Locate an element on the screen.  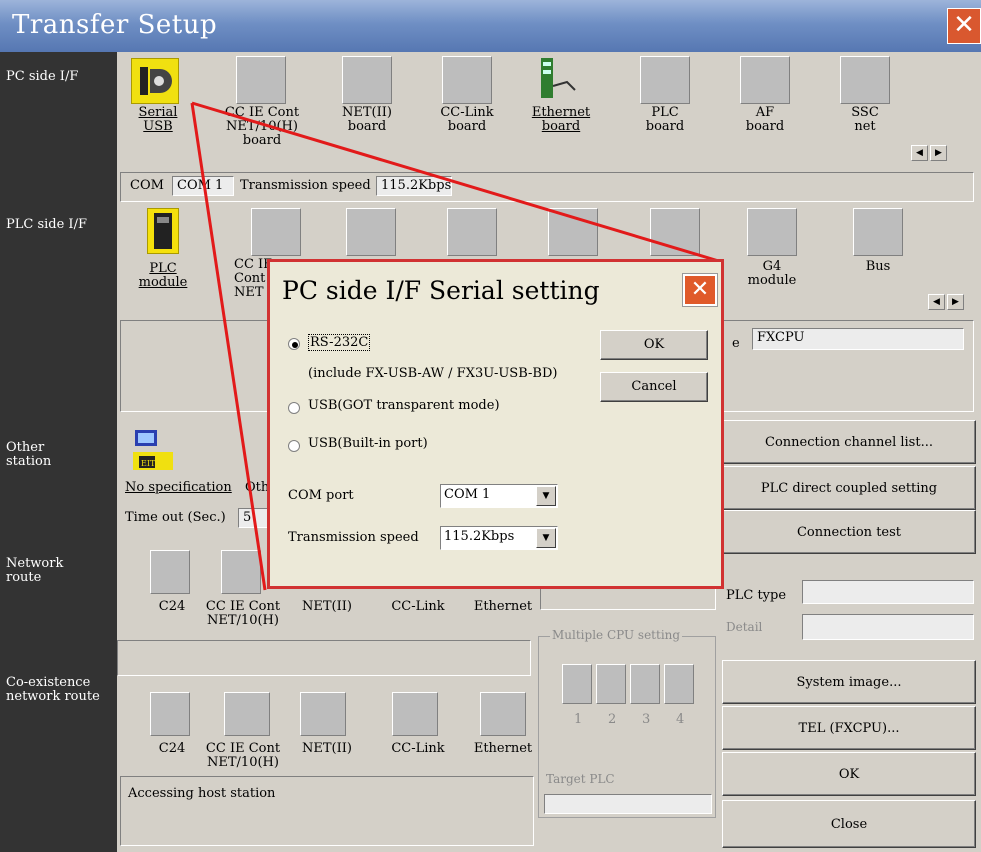
dialog-title: PC side I/F Serial setting is located at coordinates (441, 290).